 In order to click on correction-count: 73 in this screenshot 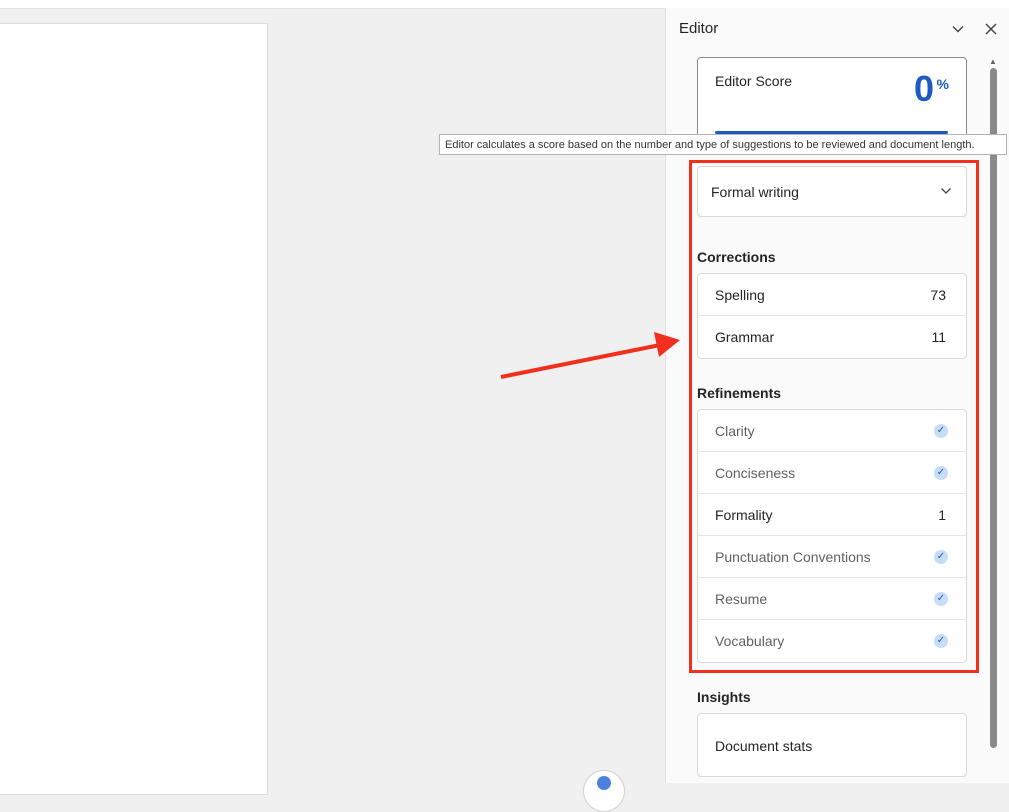, I will do `click(938, 295)`.